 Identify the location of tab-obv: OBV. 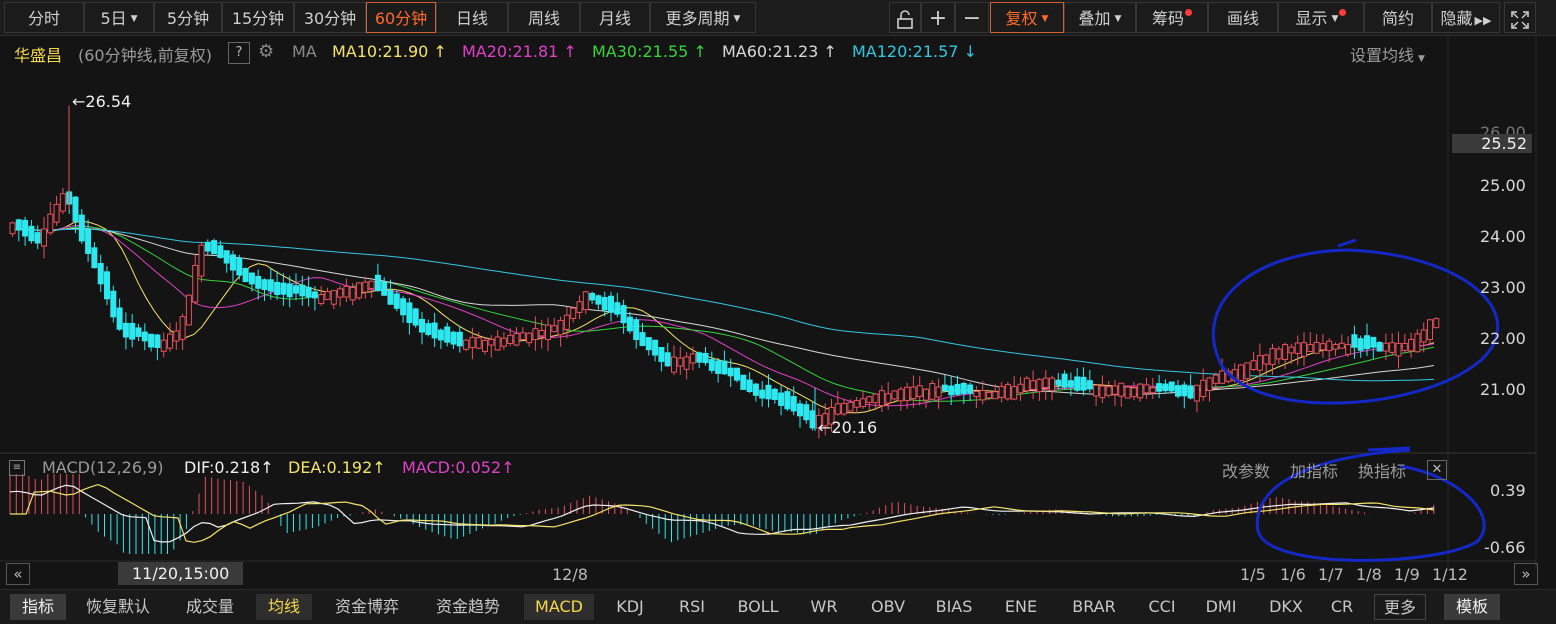
(888, 607).